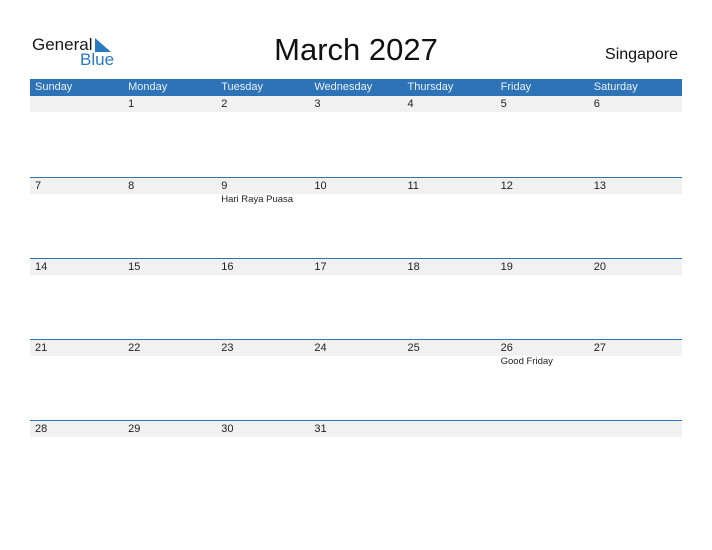 Image resolution: width=712 pixels, height=550 pixels. I want to click on day-number: 22, so click(134, 348).